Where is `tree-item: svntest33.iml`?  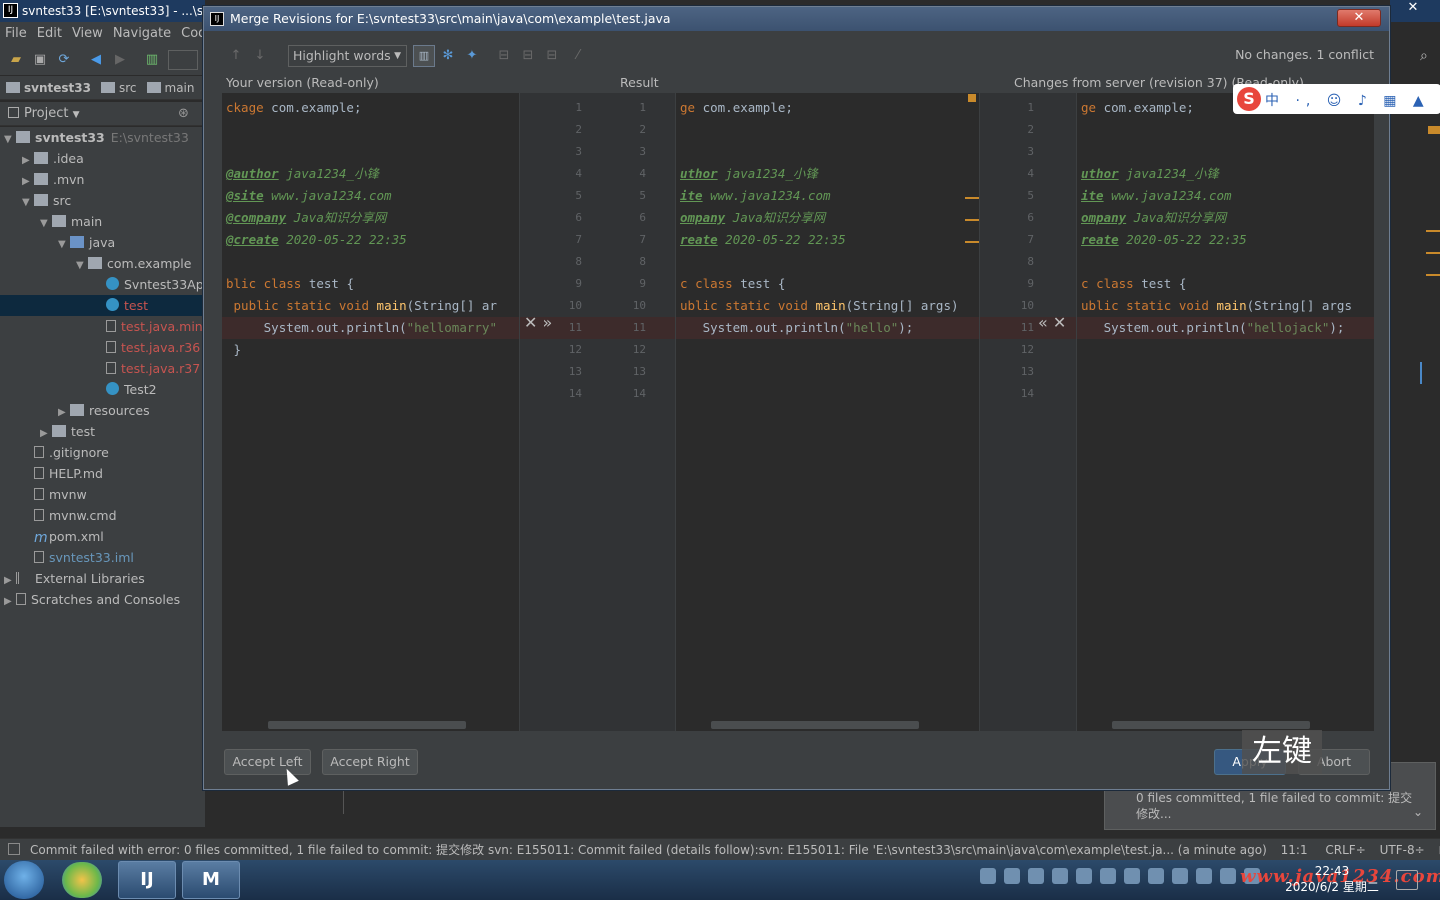 tree-item: svntest33.iml is located at coordinates (102, 557).